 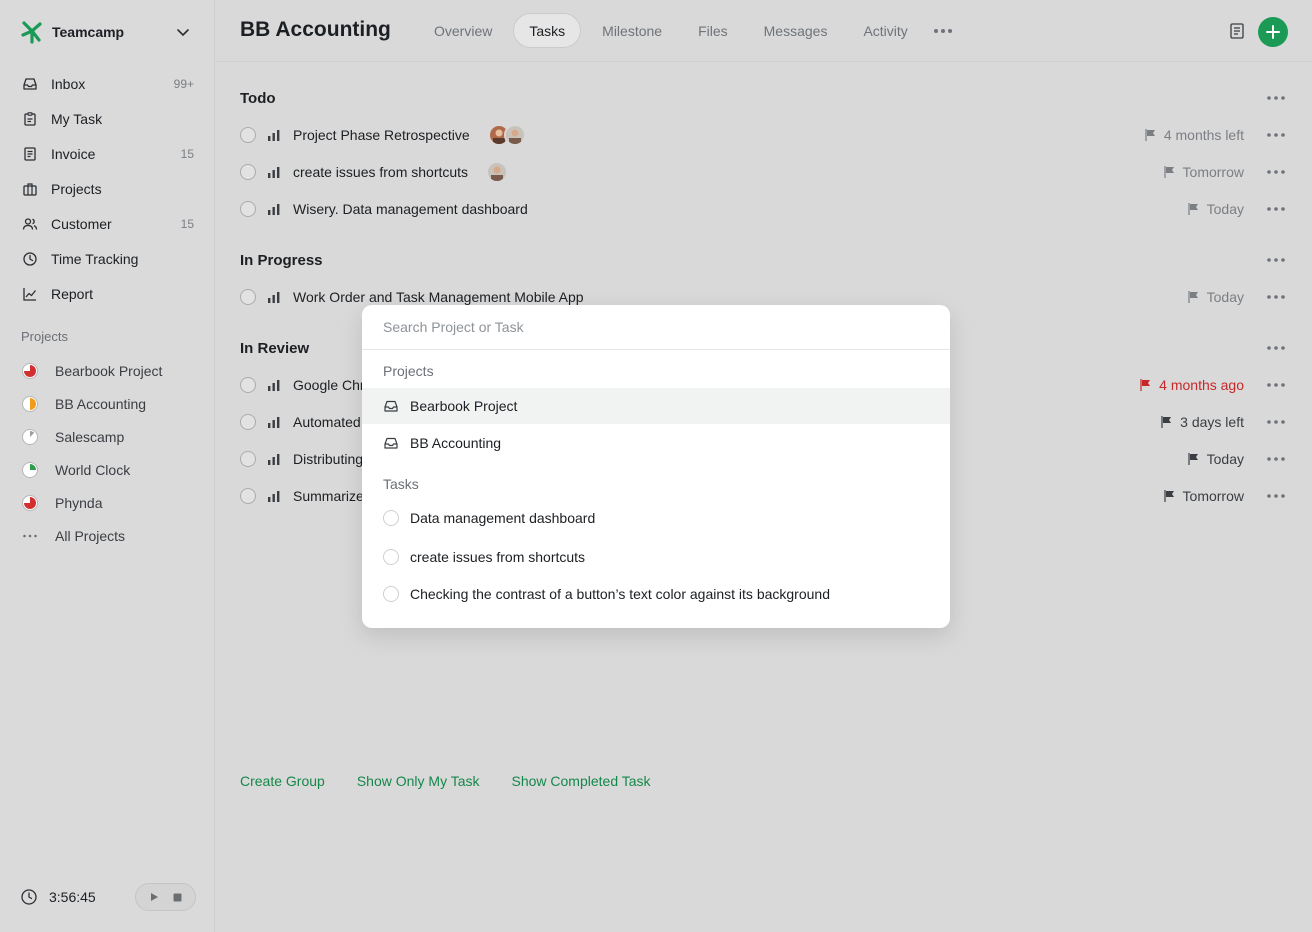 What do you see at coordinates (108, 258) in the screenshot?
I see `sidebar-item-time-tracking: Time Tracking` at bounding box center [108, 258].